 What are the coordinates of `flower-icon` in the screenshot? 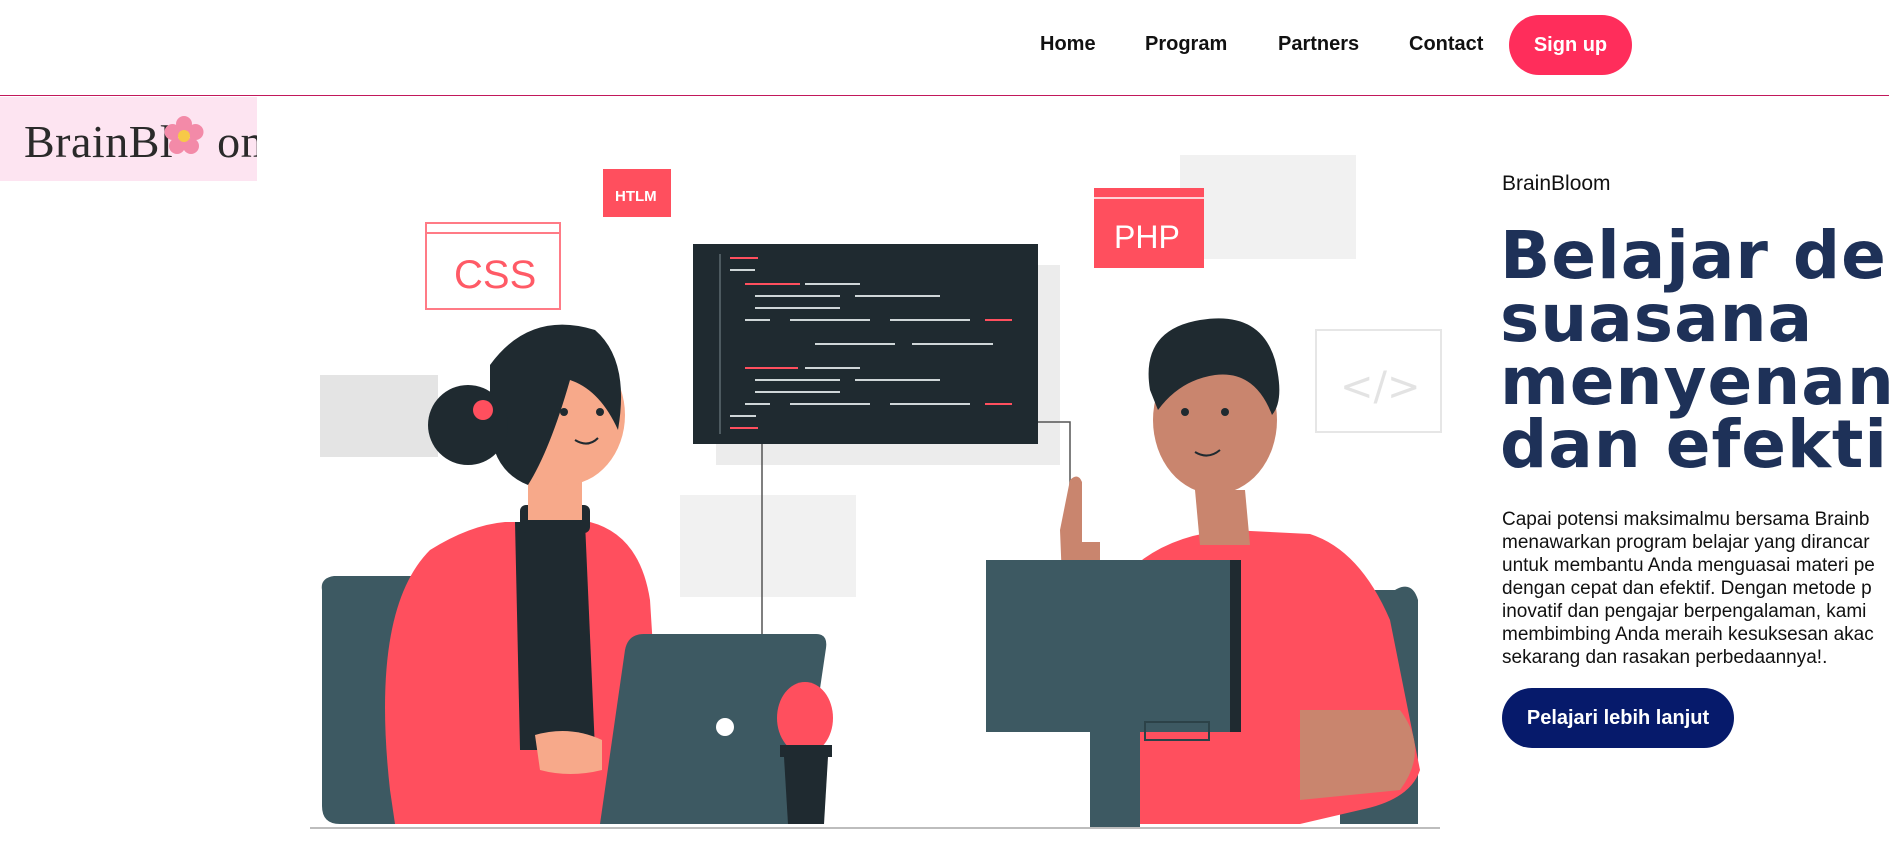 It's located at (184, 135).